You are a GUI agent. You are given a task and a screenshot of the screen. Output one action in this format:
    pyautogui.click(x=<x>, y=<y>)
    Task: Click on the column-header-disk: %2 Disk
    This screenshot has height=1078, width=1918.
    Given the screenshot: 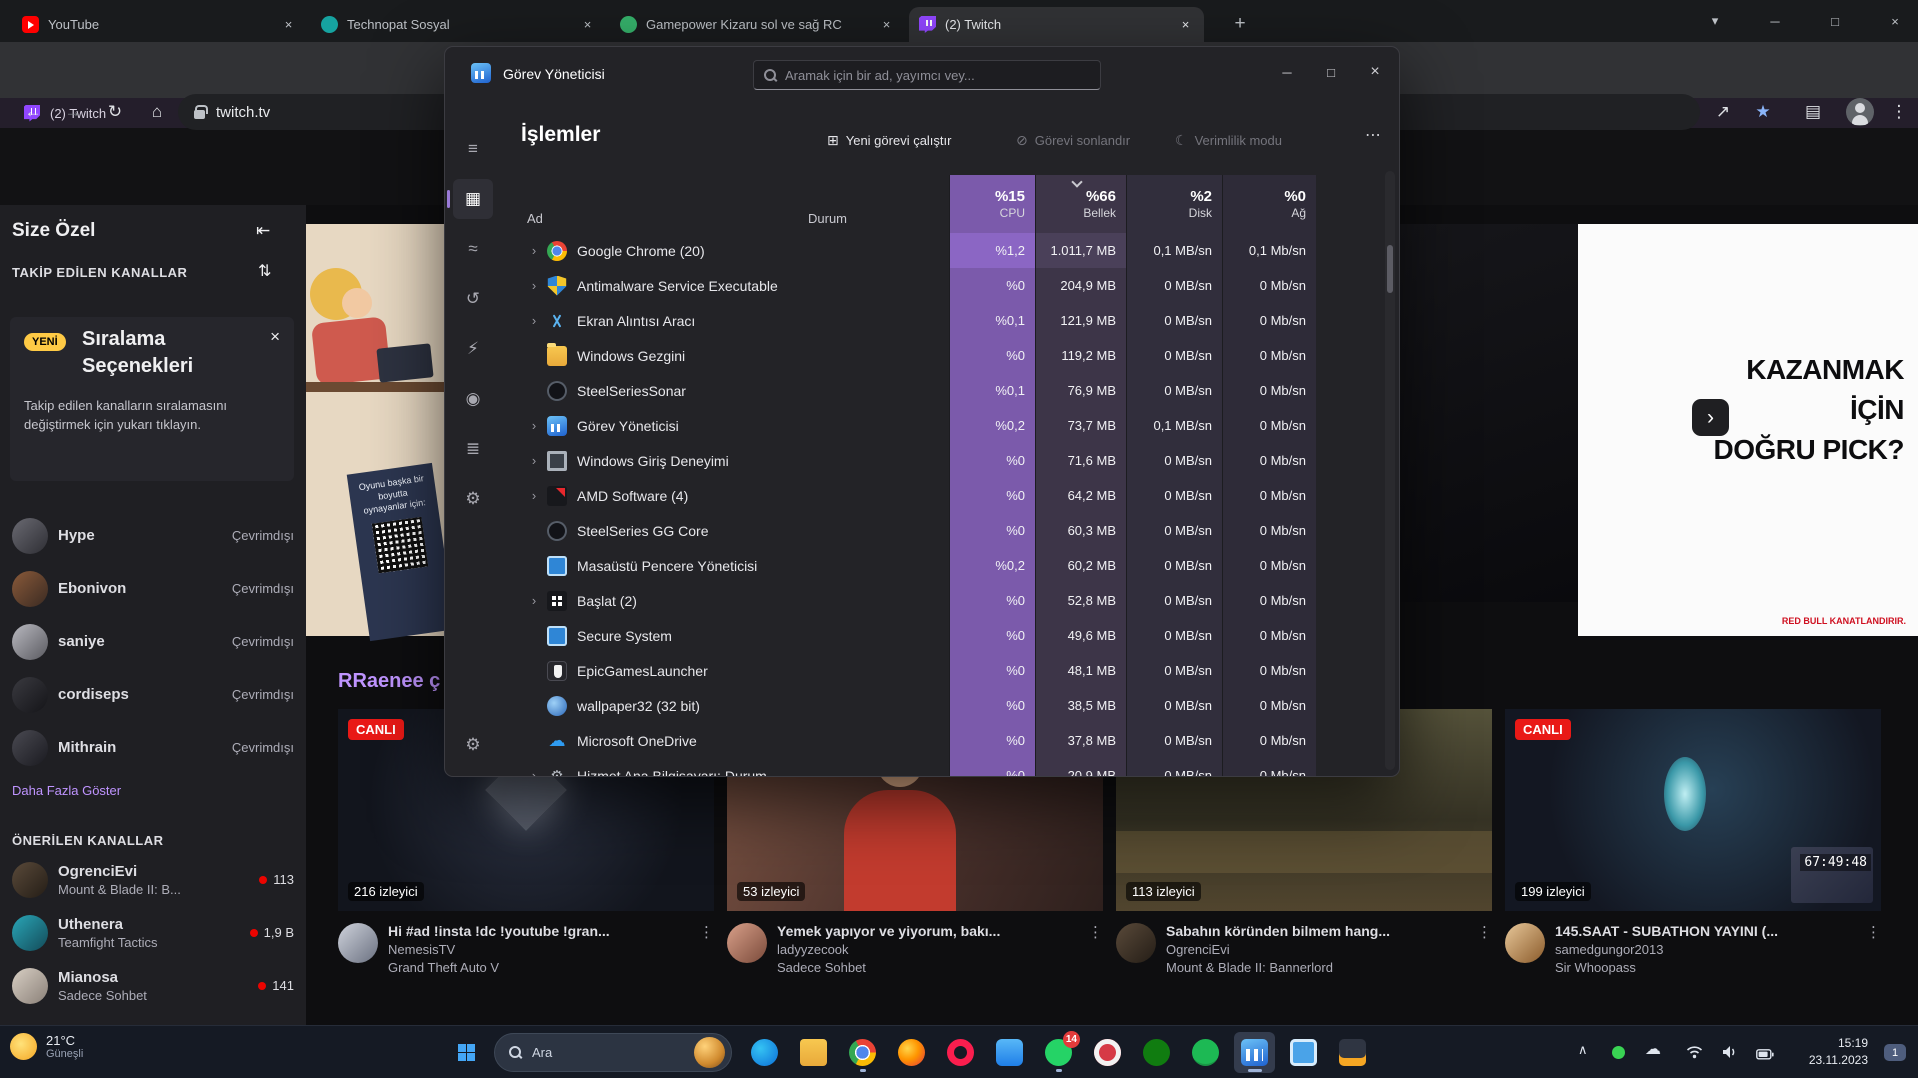 What is the action you would take?
    pyautogui.click(x=1174, y=204)
    